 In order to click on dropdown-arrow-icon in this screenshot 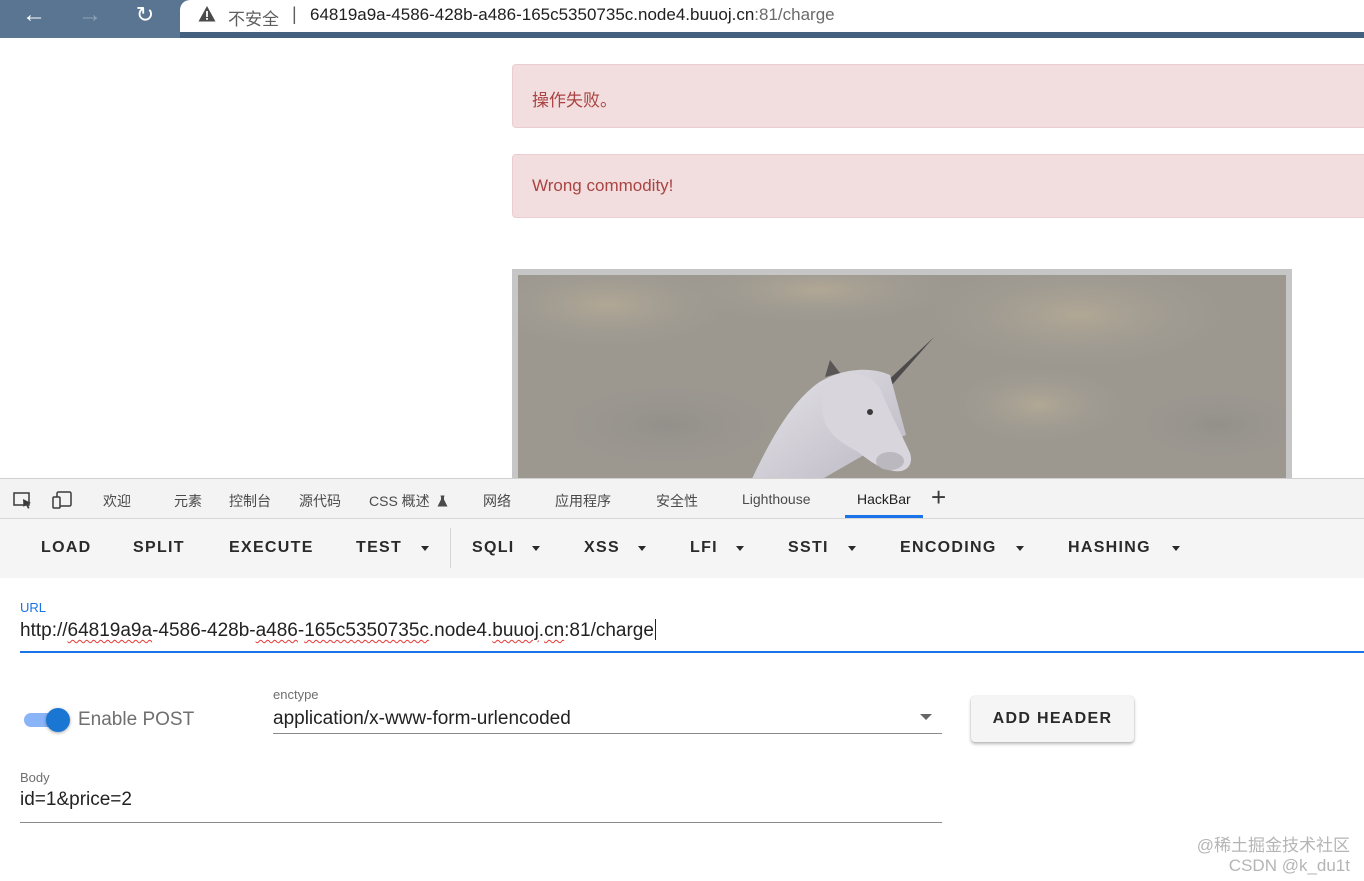, I will do `click(926, 717)`.